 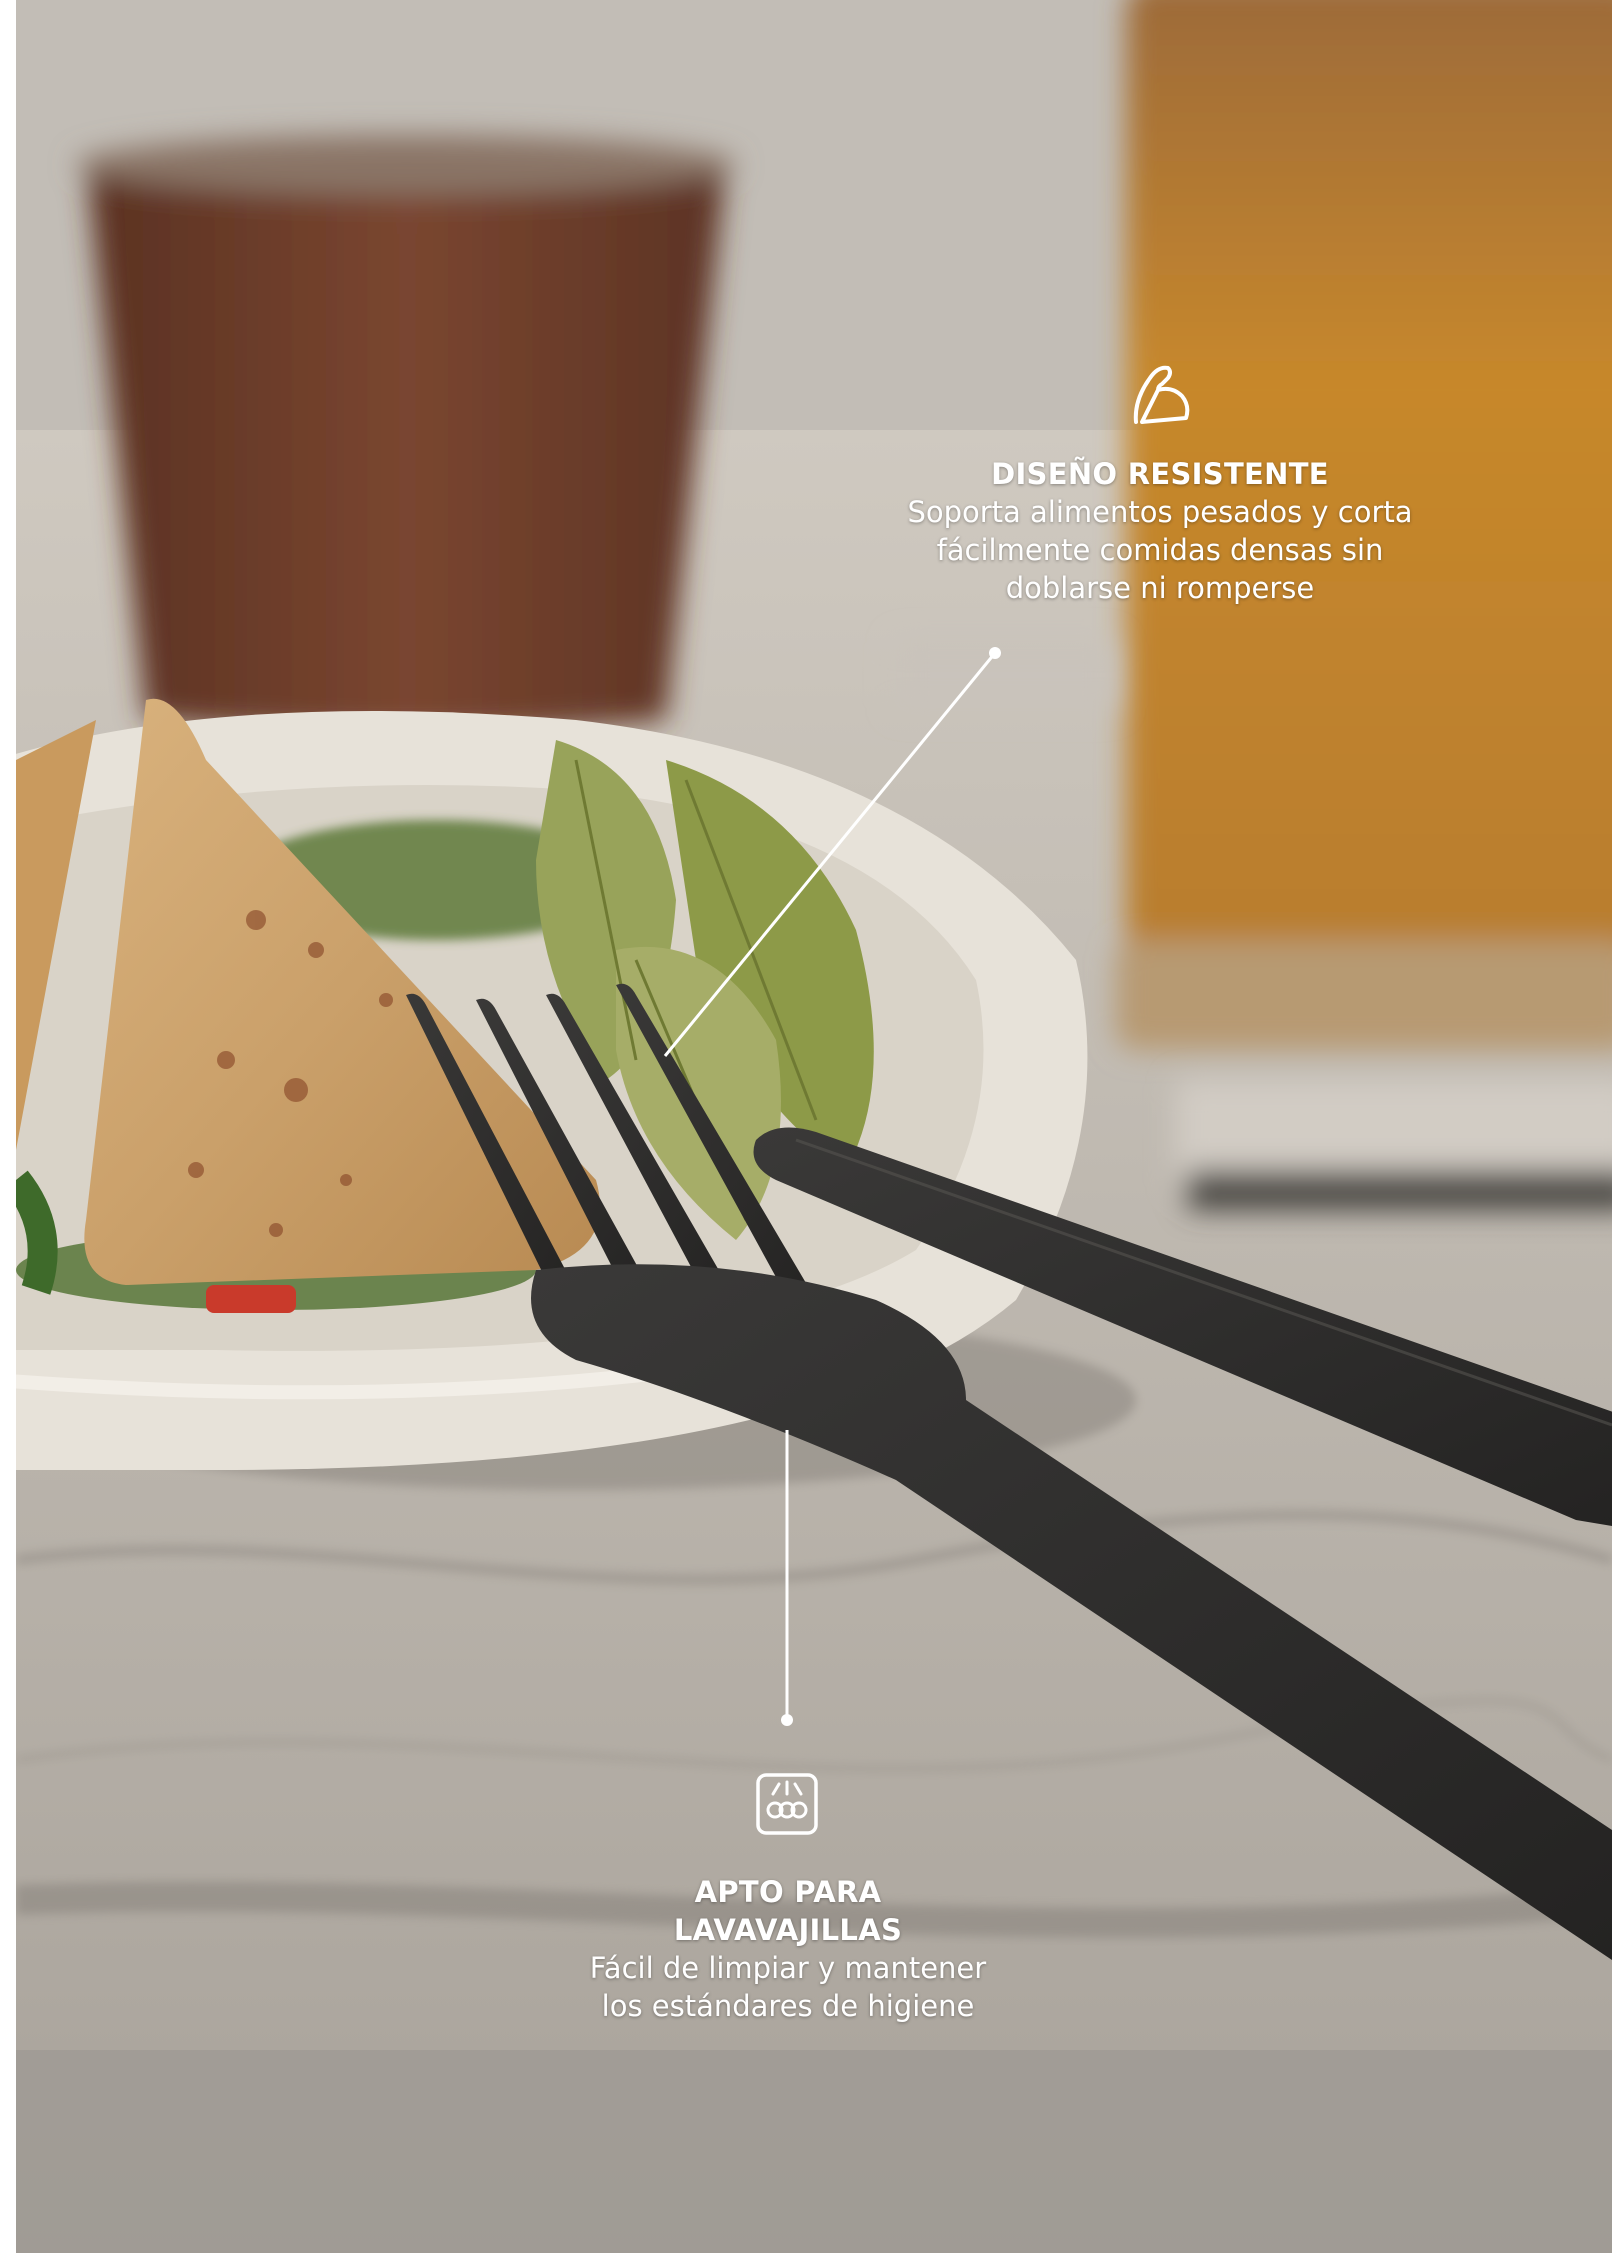 I want to click on feature-title-line: LAVAVAJILLAS, so click(x=788, y=1930).